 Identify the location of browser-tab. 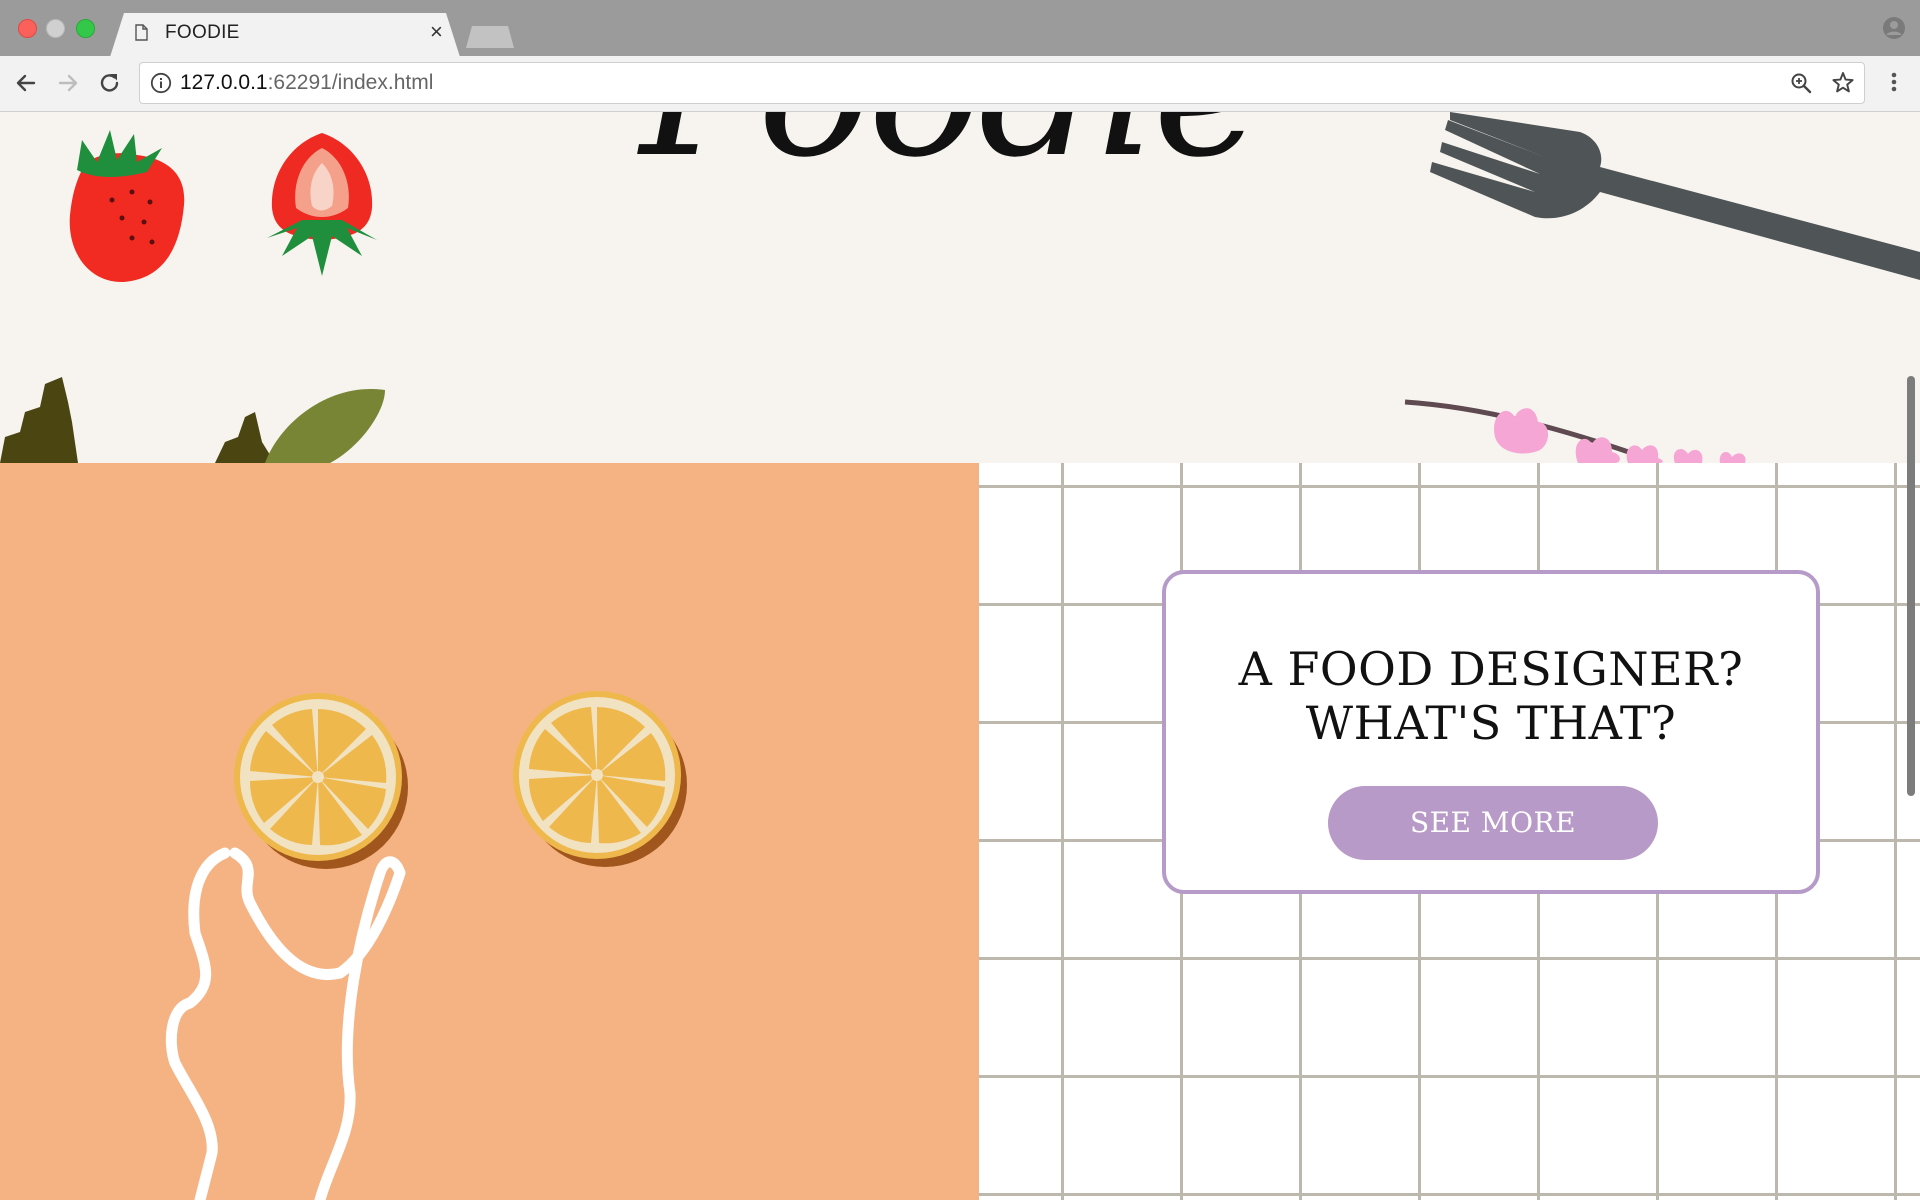
(285, 35).